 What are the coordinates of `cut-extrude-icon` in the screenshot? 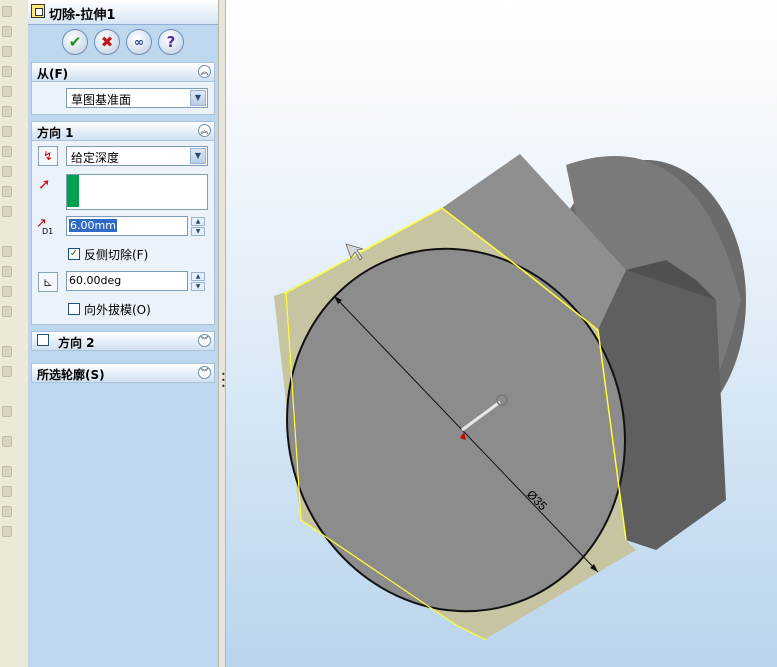 It's located at (38, 11).